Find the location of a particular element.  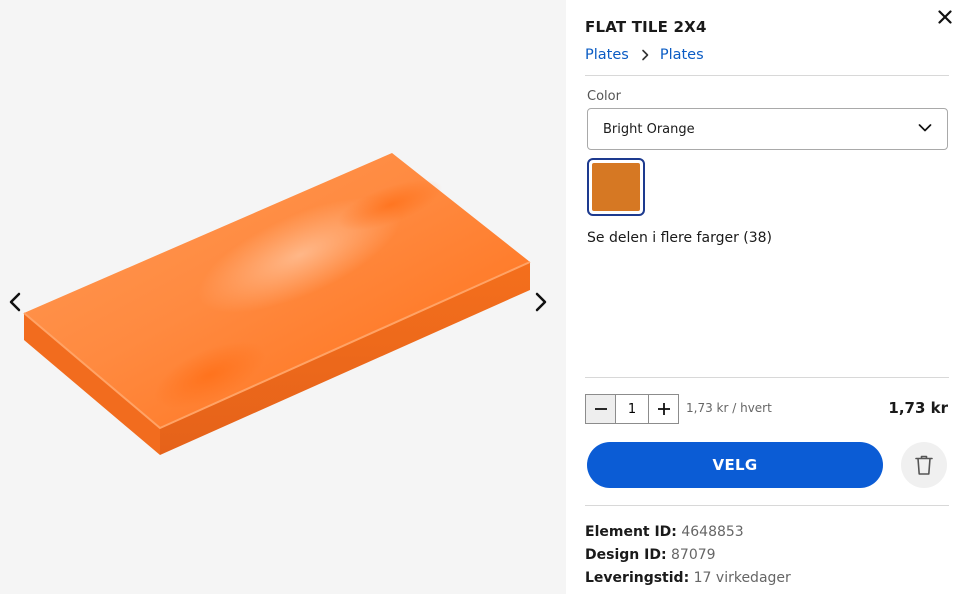

close-button is located at coordinates (945, 17).